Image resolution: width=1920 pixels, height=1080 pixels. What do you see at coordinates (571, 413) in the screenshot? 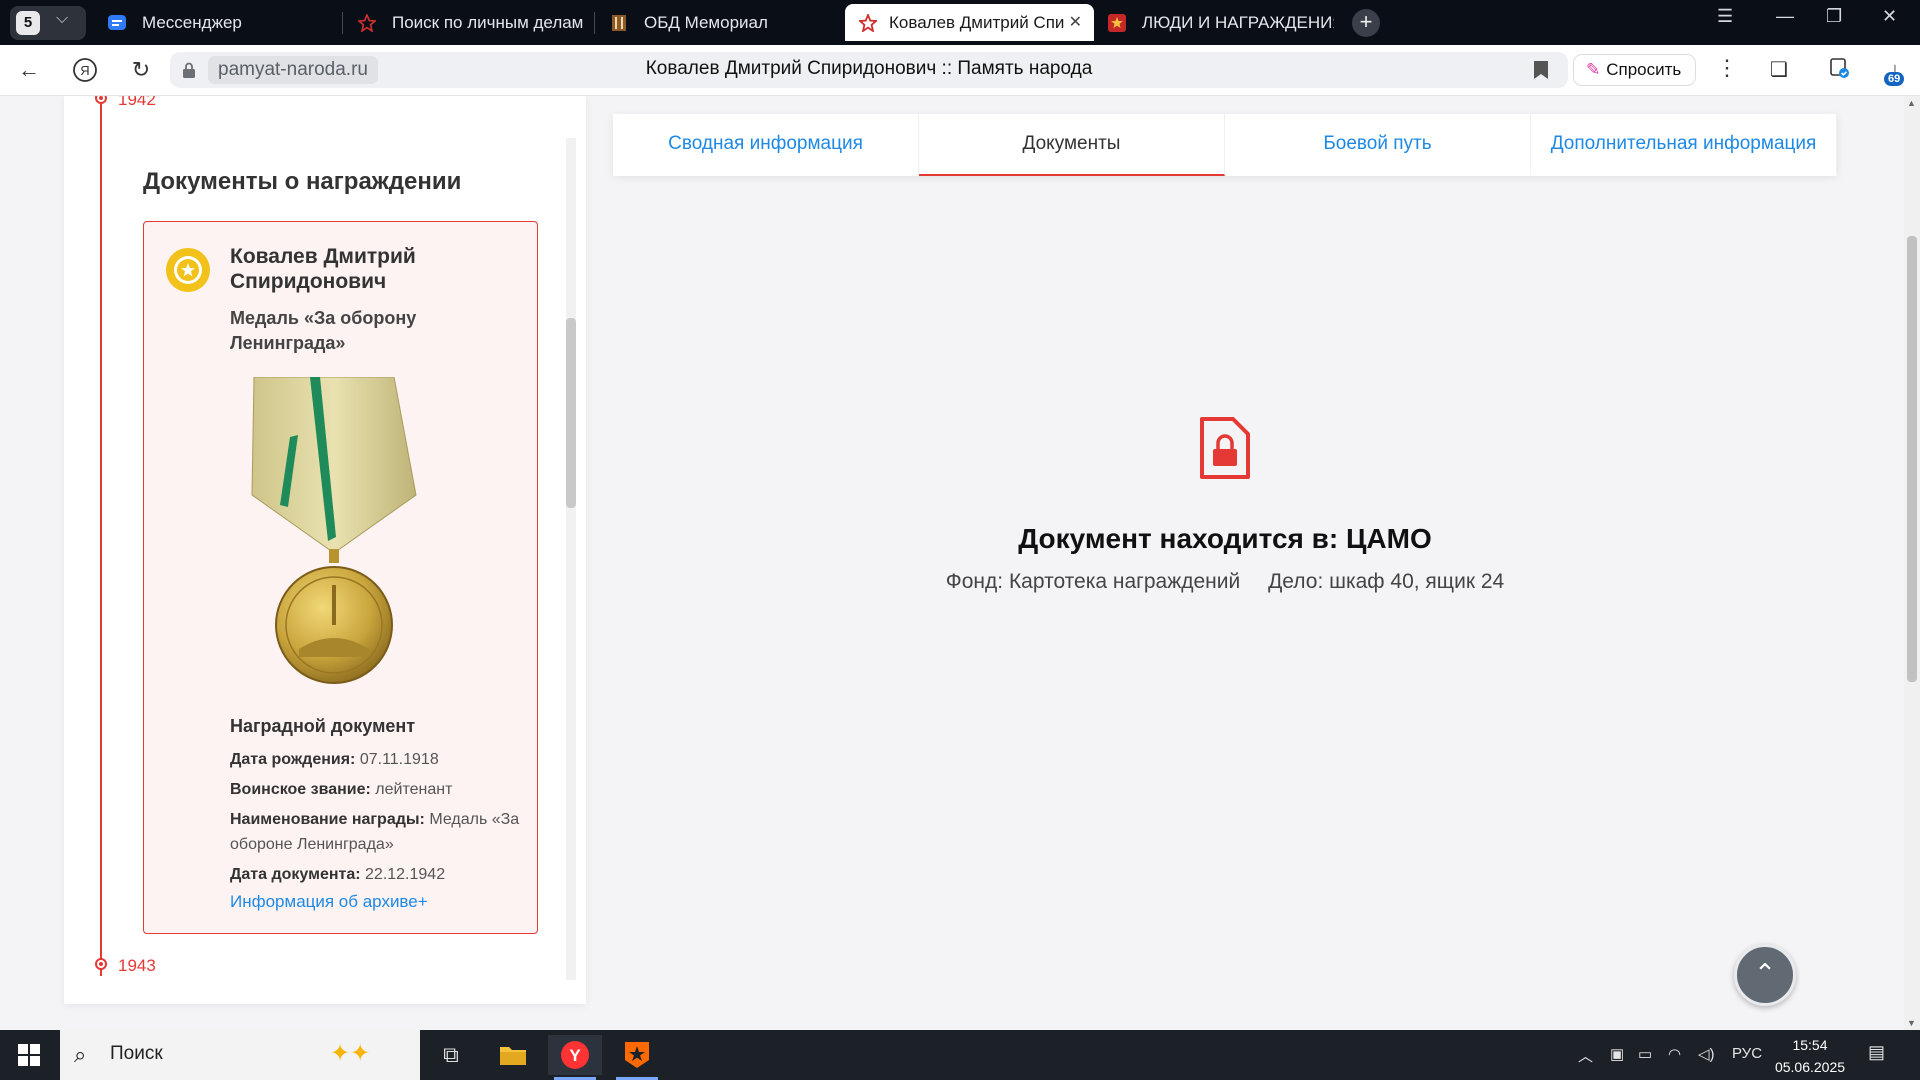
I see `panel-scroll-thumb` at bounding box center [571, 413].